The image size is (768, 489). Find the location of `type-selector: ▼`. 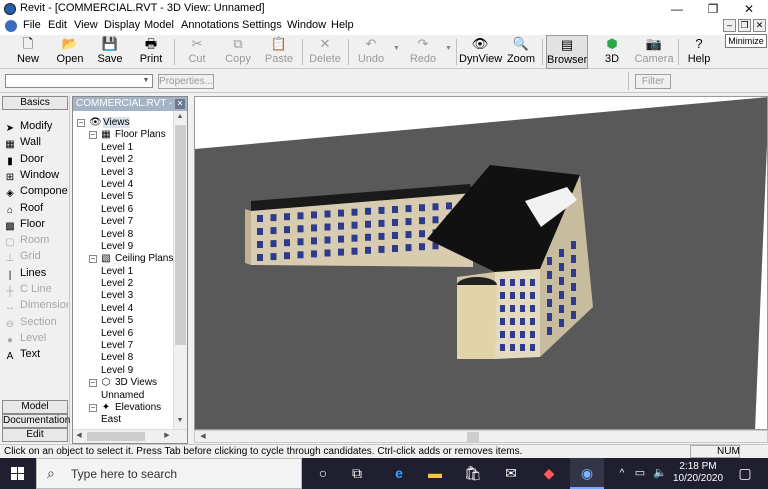

type-selector: ▼ is located at coordinates (79, 81).